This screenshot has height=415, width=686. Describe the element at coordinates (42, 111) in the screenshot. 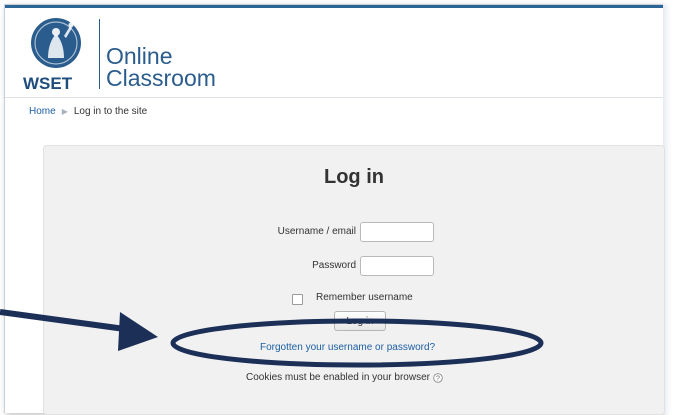

I see `breadcrumb-home-link: Home` at that location.